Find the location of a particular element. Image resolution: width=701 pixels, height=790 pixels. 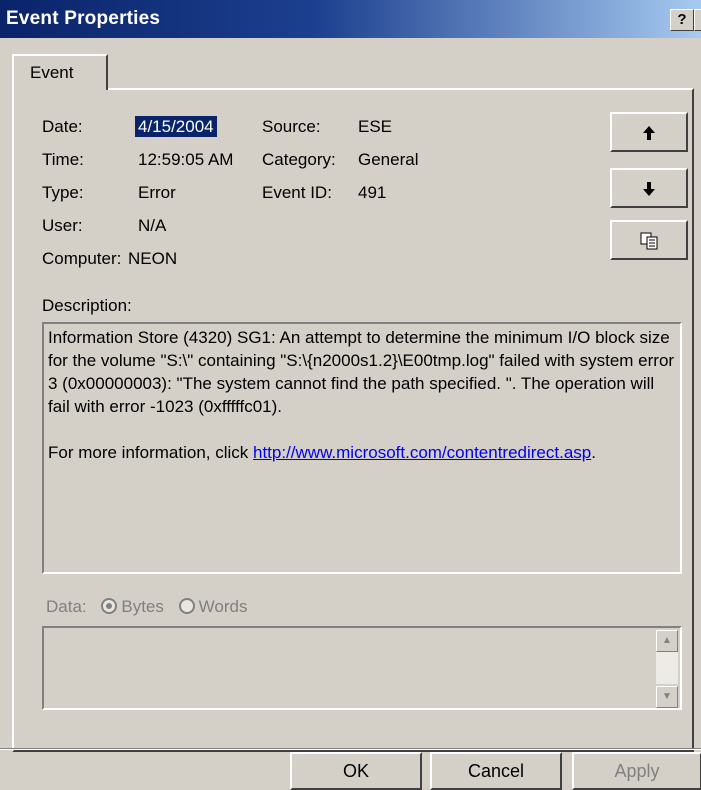

data-textbox: ▲ ▼ is located at coordinates (362, 668).